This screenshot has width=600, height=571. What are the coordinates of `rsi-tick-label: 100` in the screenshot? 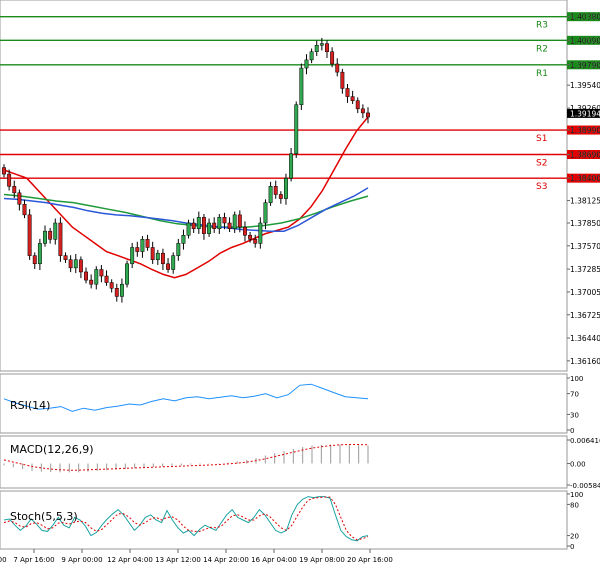 It's located at (576, 379).